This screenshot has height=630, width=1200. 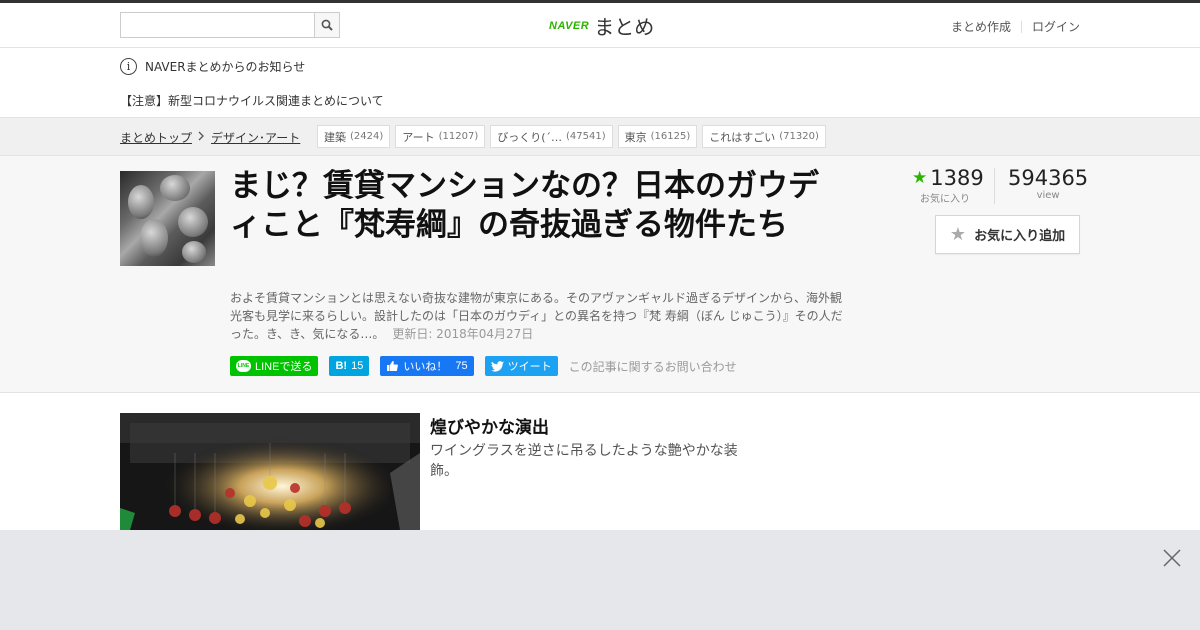 I want to click on hatena-bookmark-button: B! 15, so click(x=349, y=366).